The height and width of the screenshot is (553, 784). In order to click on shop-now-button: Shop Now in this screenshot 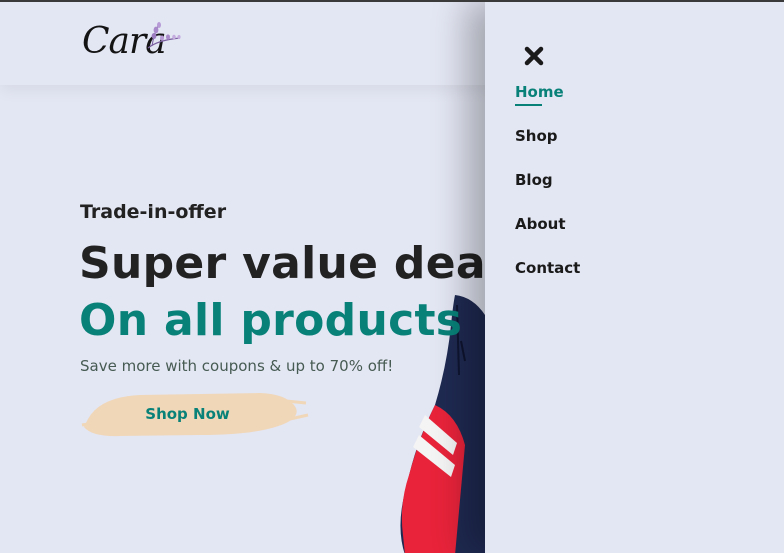, I will do `click(195, 414)`.